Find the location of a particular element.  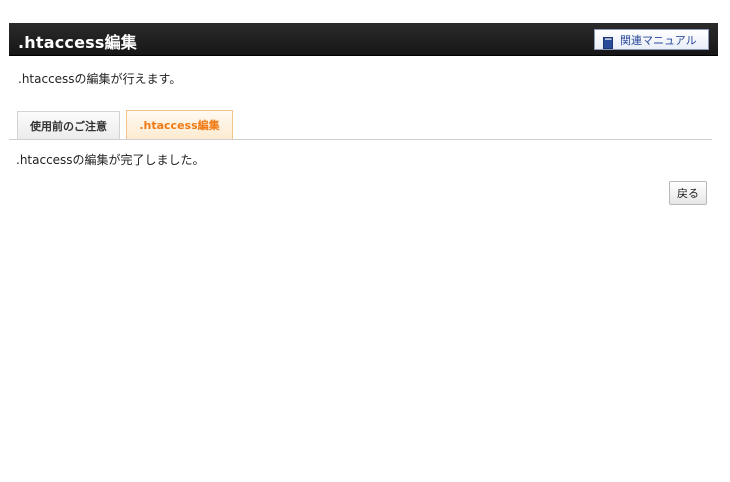

page-title: .htaccess編集 is located at coordinates (77, 42).